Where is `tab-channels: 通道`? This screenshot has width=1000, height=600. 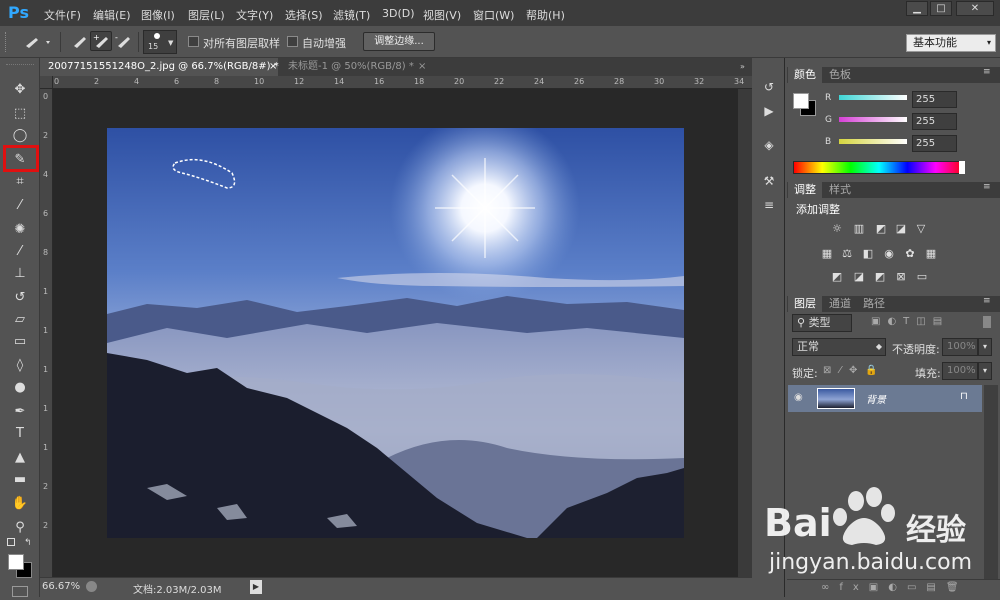 tab-channels: 通道 is located at coordinates (840, 304).